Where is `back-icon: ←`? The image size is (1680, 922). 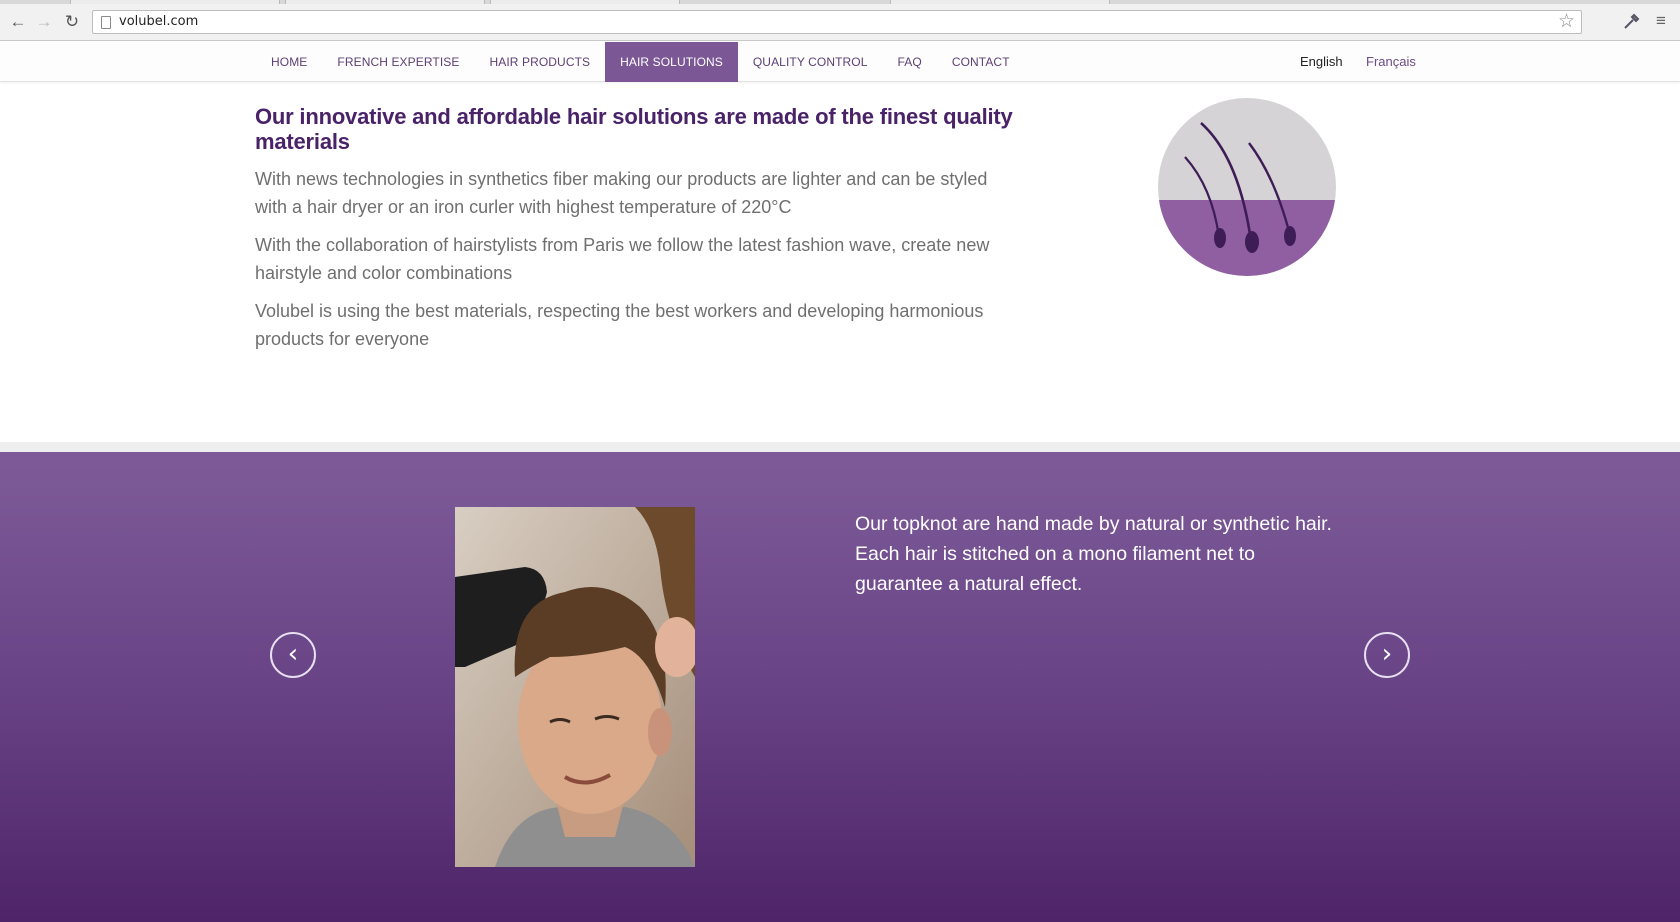
back-icon: ← is located at coordinates (18, 22).